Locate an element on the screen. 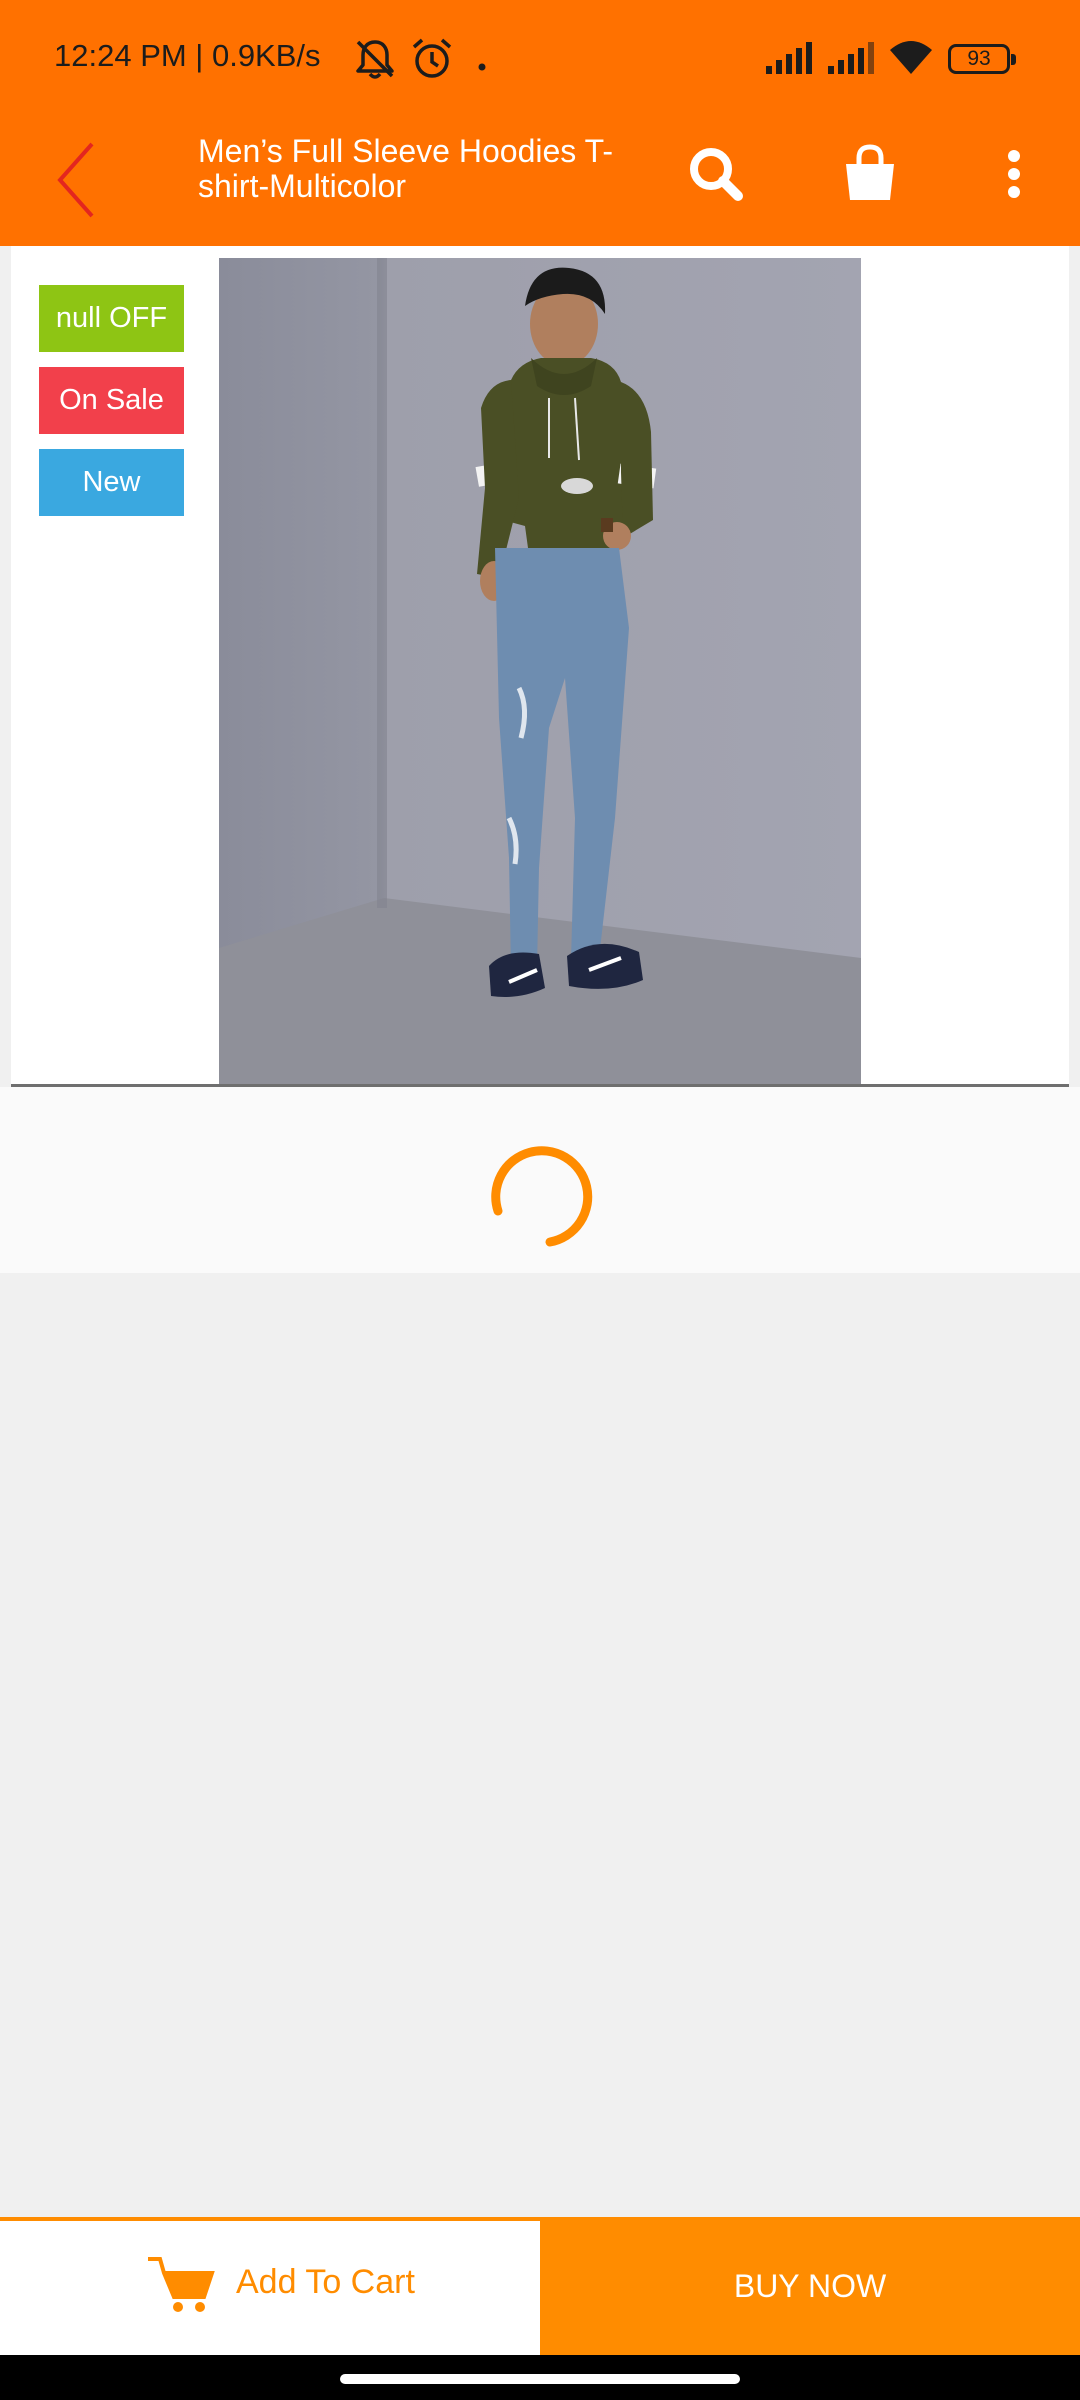 This screenshot has height=2400, width=1080. more-options-button is located at coordinates (1014, 174).